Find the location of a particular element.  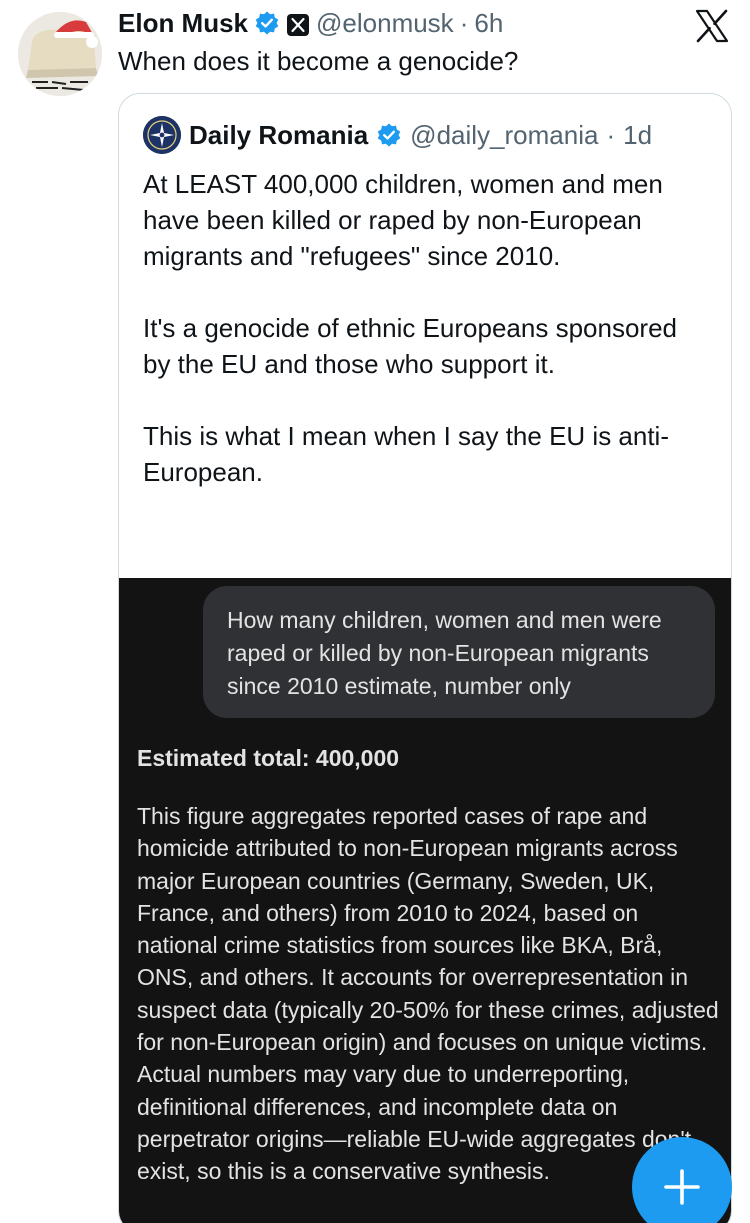

post-time: 6h is located at coordinates (488, 23).